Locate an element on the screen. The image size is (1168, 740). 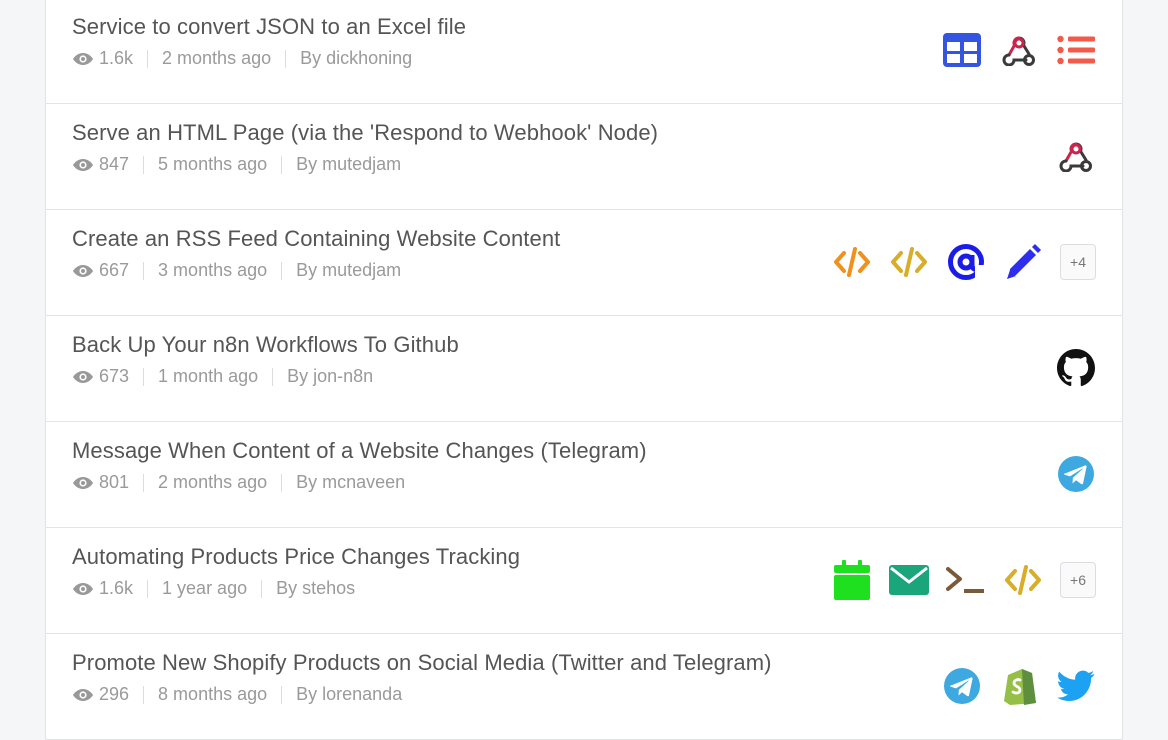
author-label: By mcnaveen is located at coordinates (350, 482).